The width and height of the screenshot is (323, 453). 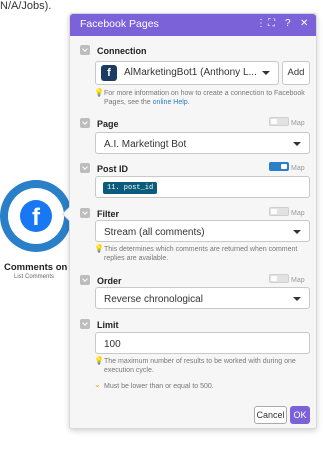 I want to click on help-icon: ?, so click(x=288, y=23).